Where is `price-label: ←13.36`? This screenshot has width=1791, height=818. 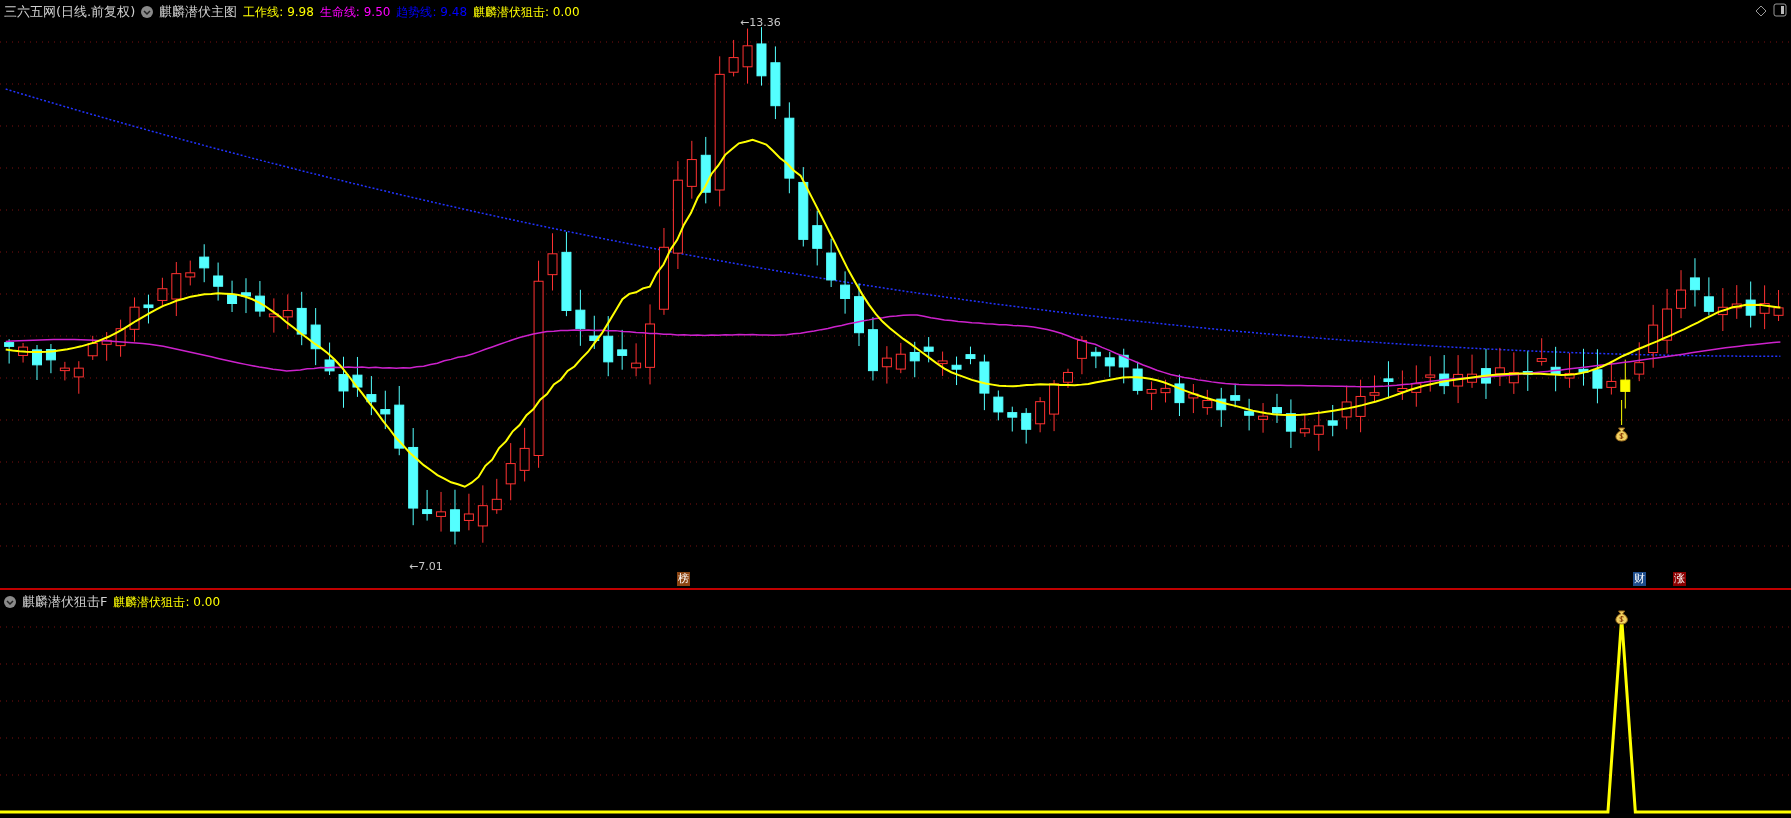
price-label: ←13.36 is located at coordinates (760, 22).